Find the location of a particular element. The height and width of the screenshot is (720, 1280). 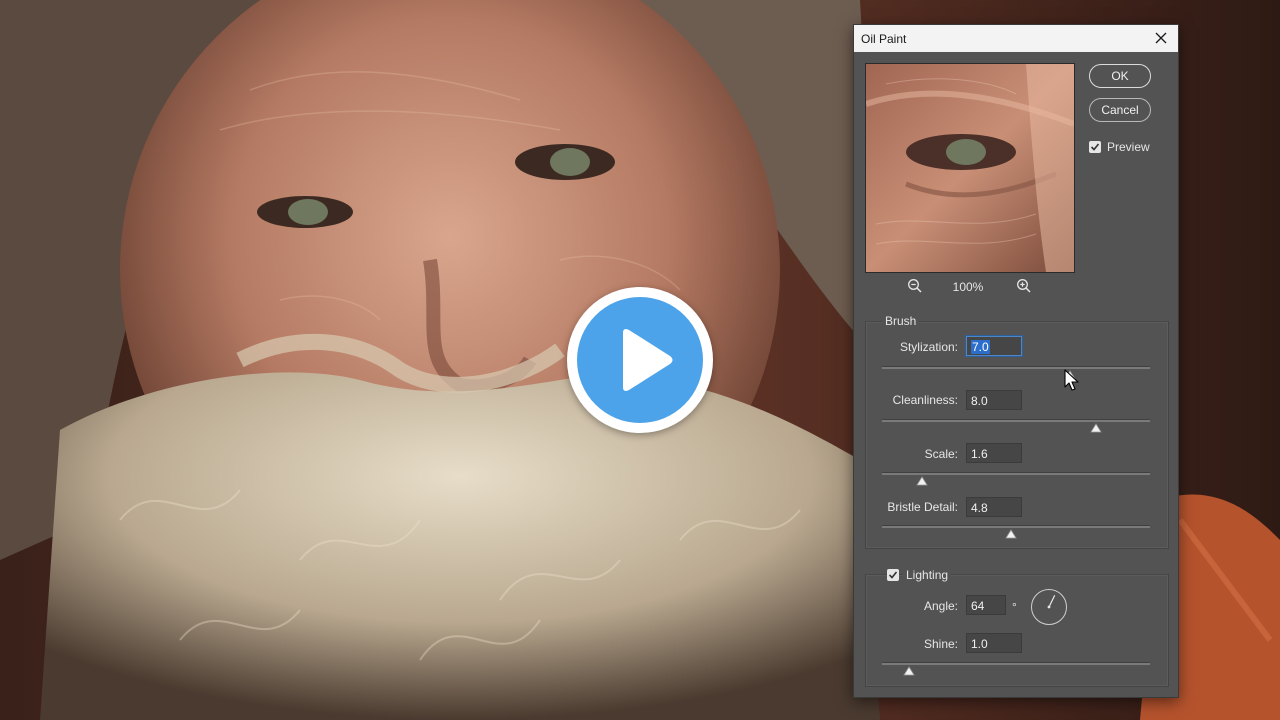

cleanliness-value: 8.0 is located at coordinates (979, 401).